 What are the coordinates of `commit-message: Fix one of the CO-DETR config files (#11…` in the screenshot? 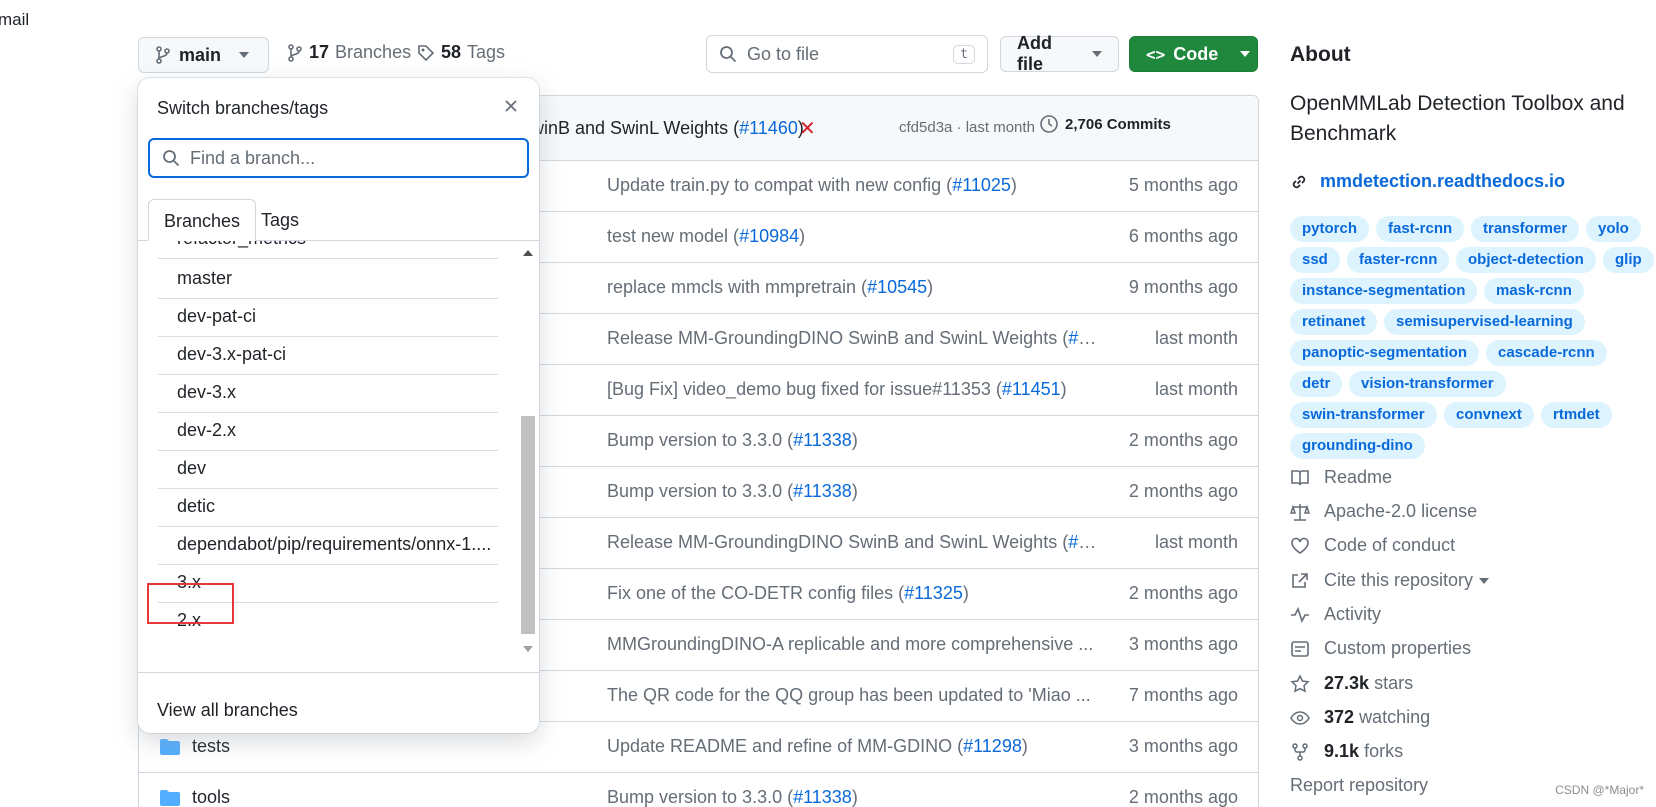 It's located at (852, 593).